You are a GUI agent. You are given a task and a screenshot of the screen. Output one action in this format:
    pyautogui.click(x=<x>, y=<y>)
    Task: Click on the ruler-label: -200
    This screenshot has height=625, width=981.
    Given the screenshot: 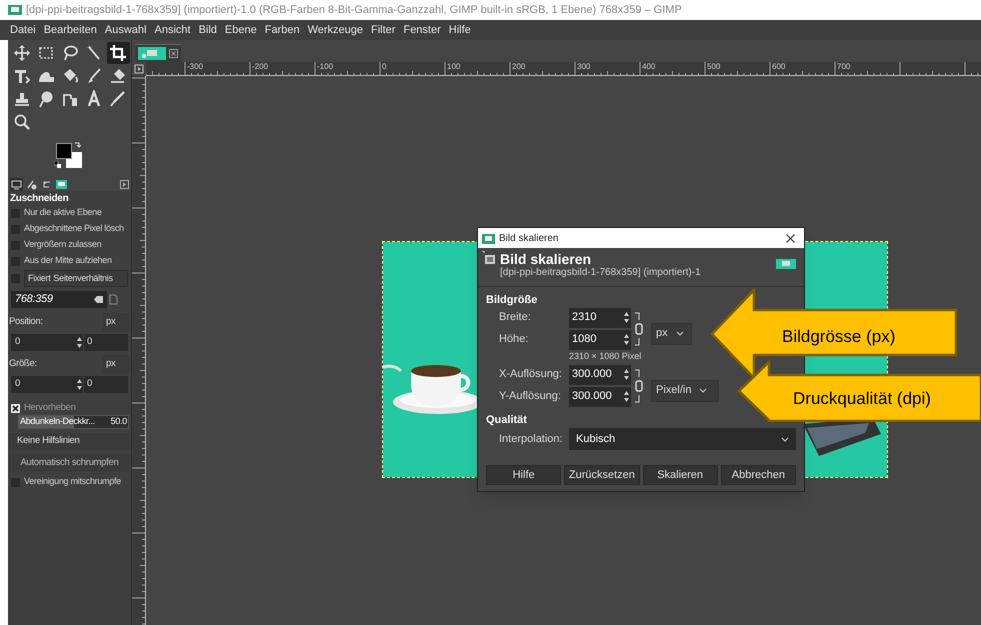 What is the action you would take?
    pyautogui.click(x=260, y=66)
    